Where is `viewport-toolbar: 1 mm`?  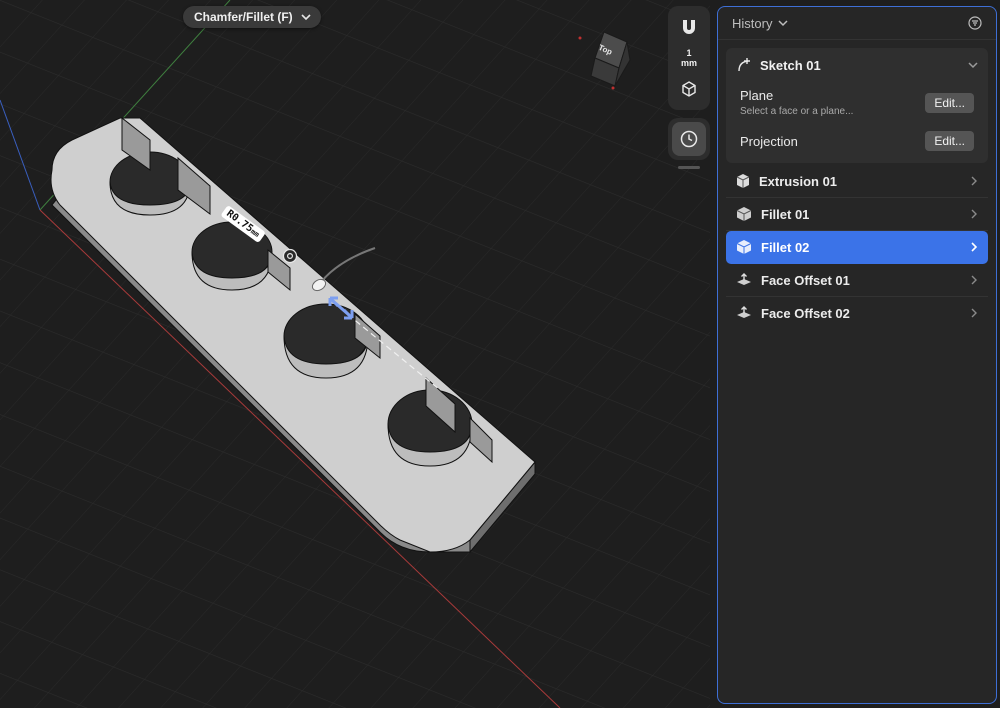
viewport-toolbar: 1 mm is located at coordinates (689, 87).